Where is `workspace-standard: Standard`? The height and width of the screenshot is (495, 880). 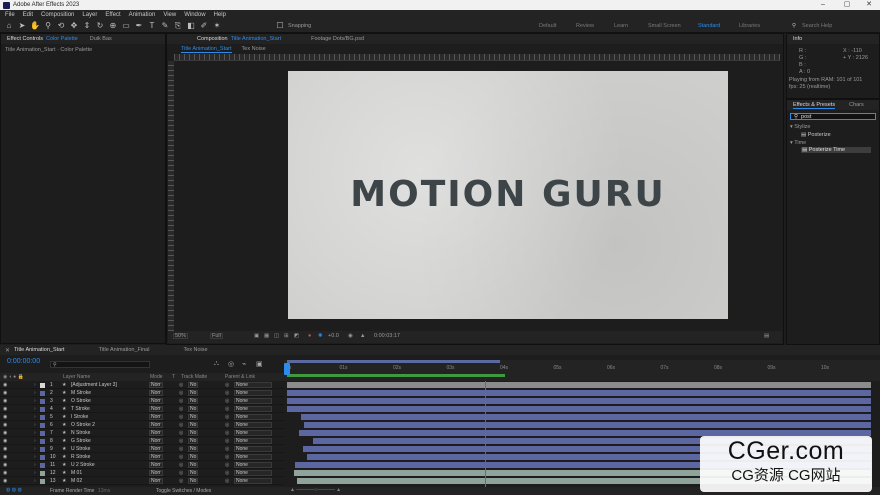 workspace-standard: Standard is located at coordinates (709, 26).